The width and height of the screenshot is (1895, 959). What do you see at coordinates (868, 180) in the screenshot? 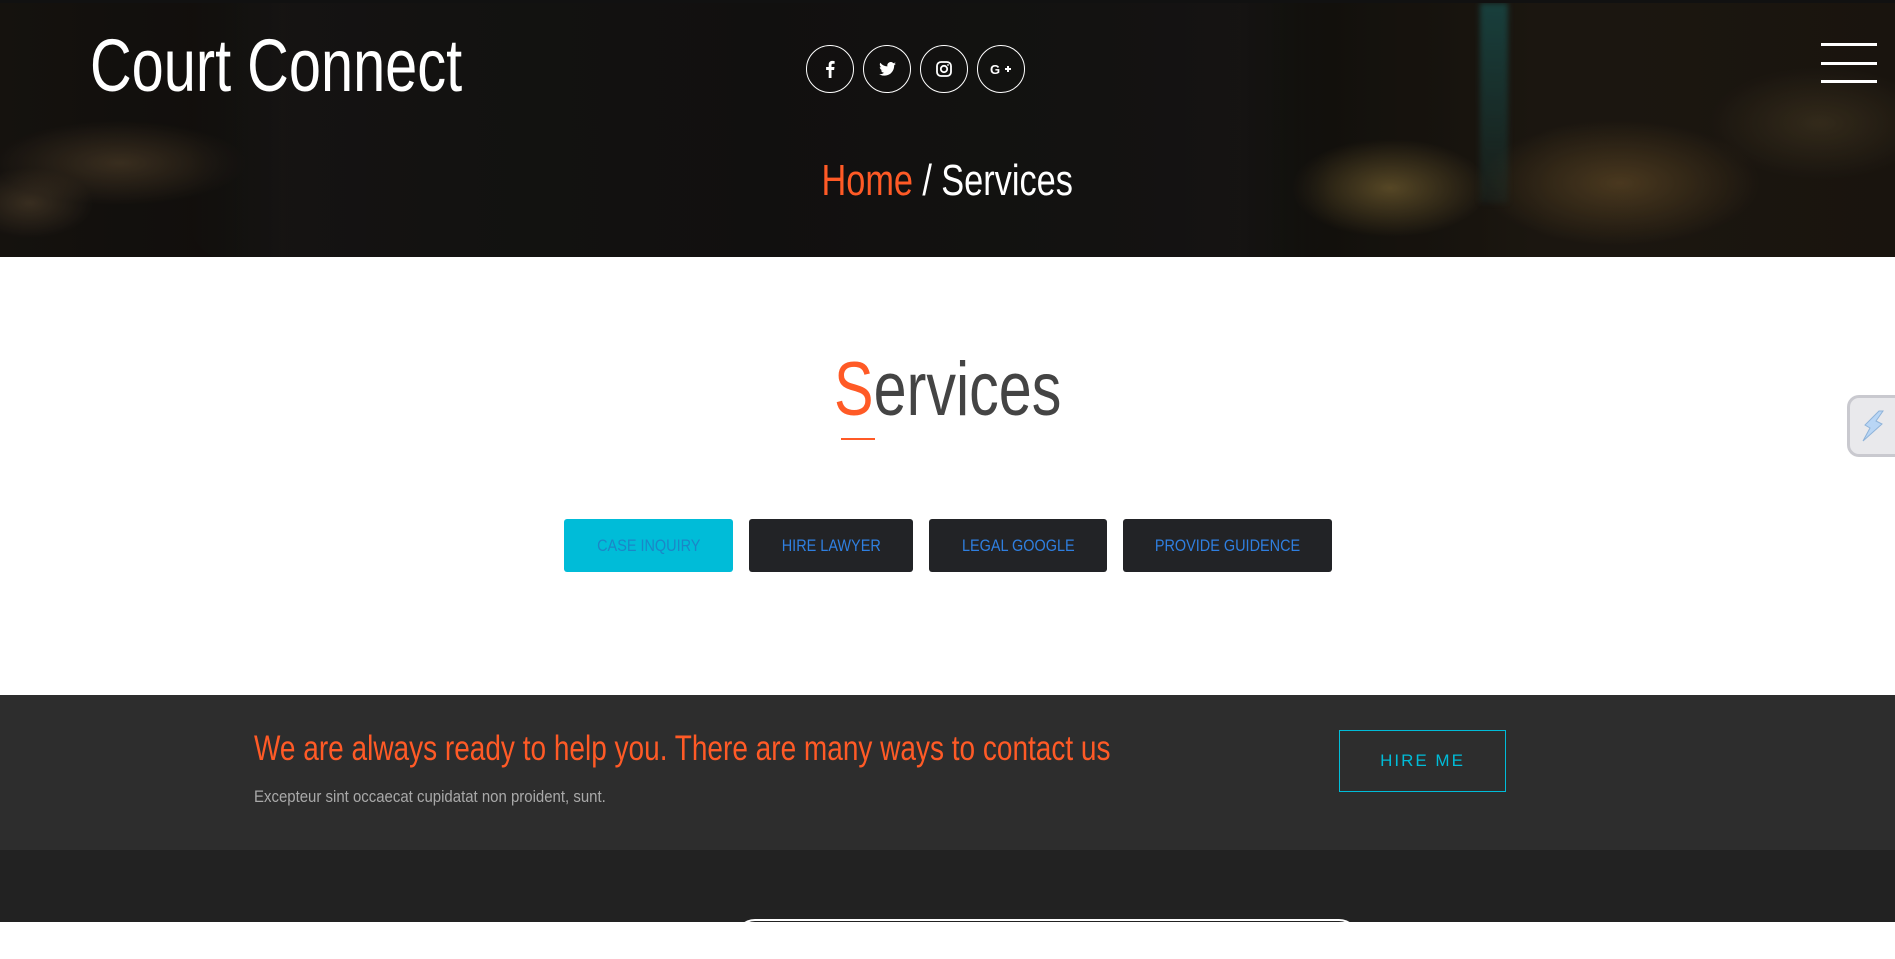
I see `breadcrumb-home-link: Home` at bounding box center [868, 180].